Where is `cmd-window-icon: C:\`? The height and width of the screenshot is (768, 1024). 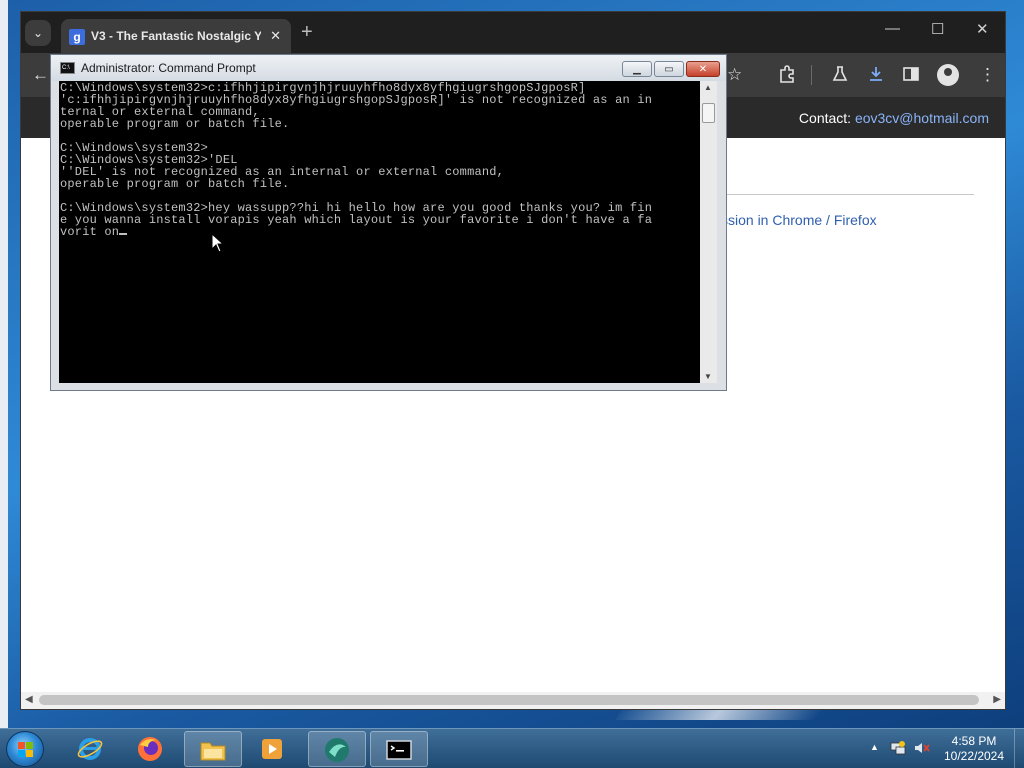
cmd-window-icon: C:\ is located at coordinates (67, 68).